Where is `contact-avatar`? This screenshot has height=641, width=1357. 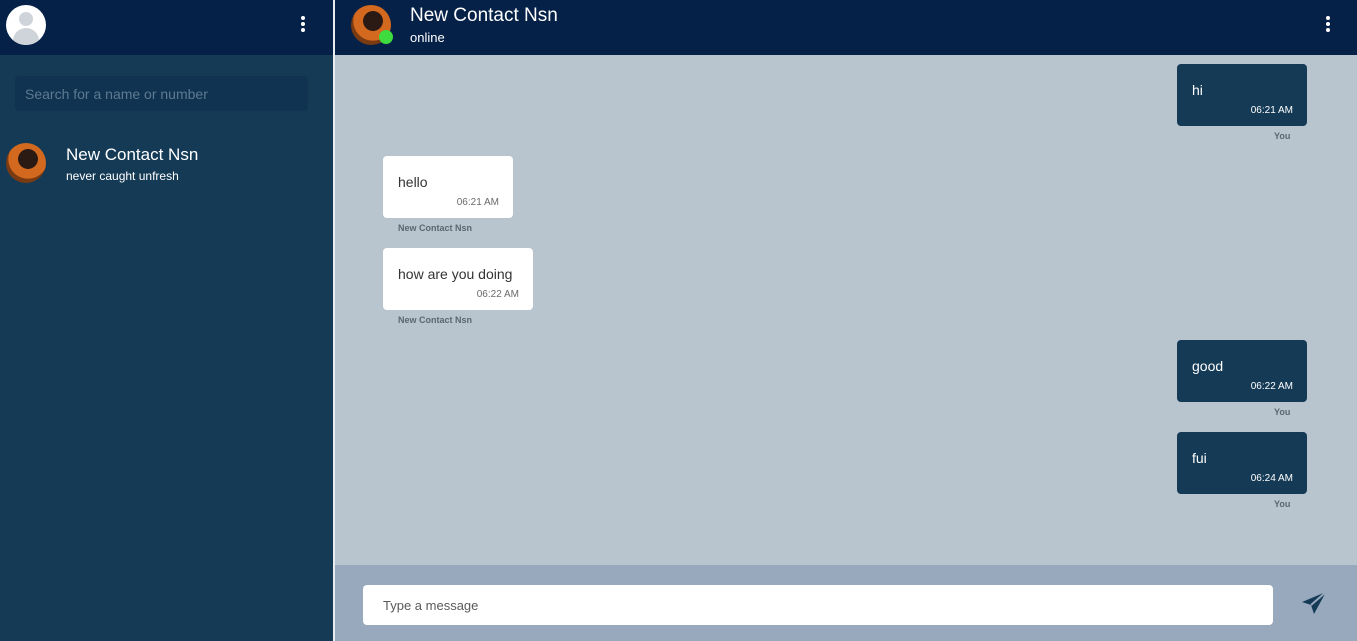
contact-avatar is located at coordinates (26, 163).